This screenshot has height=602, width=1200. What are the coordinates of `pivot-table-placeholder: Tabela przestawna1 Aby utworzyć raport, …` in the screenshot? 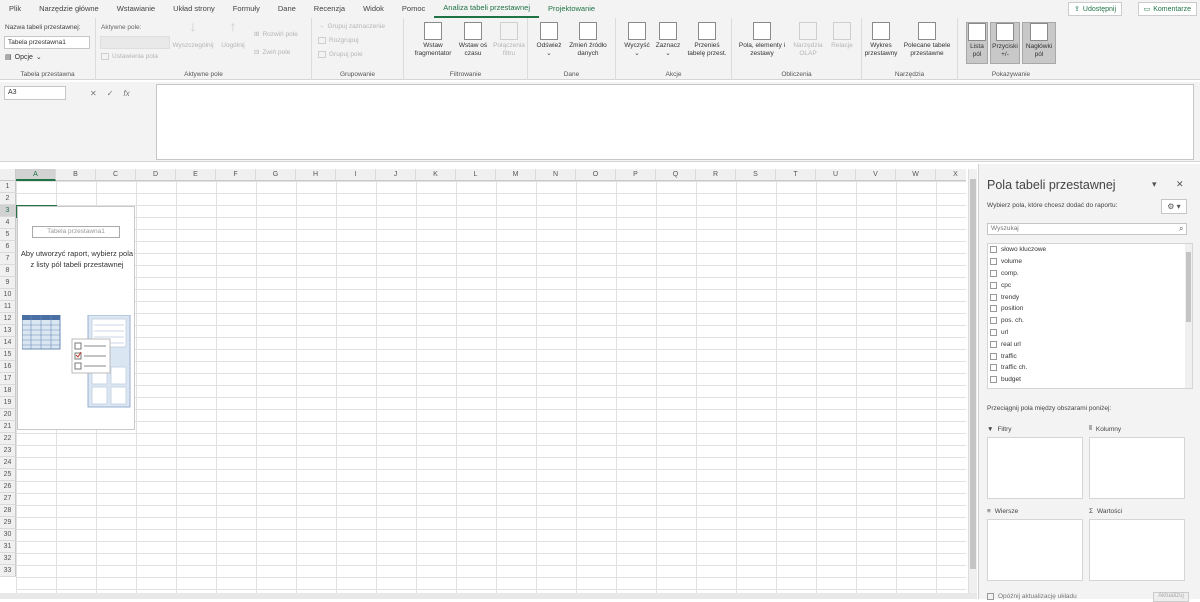 It's located at (76, 318).